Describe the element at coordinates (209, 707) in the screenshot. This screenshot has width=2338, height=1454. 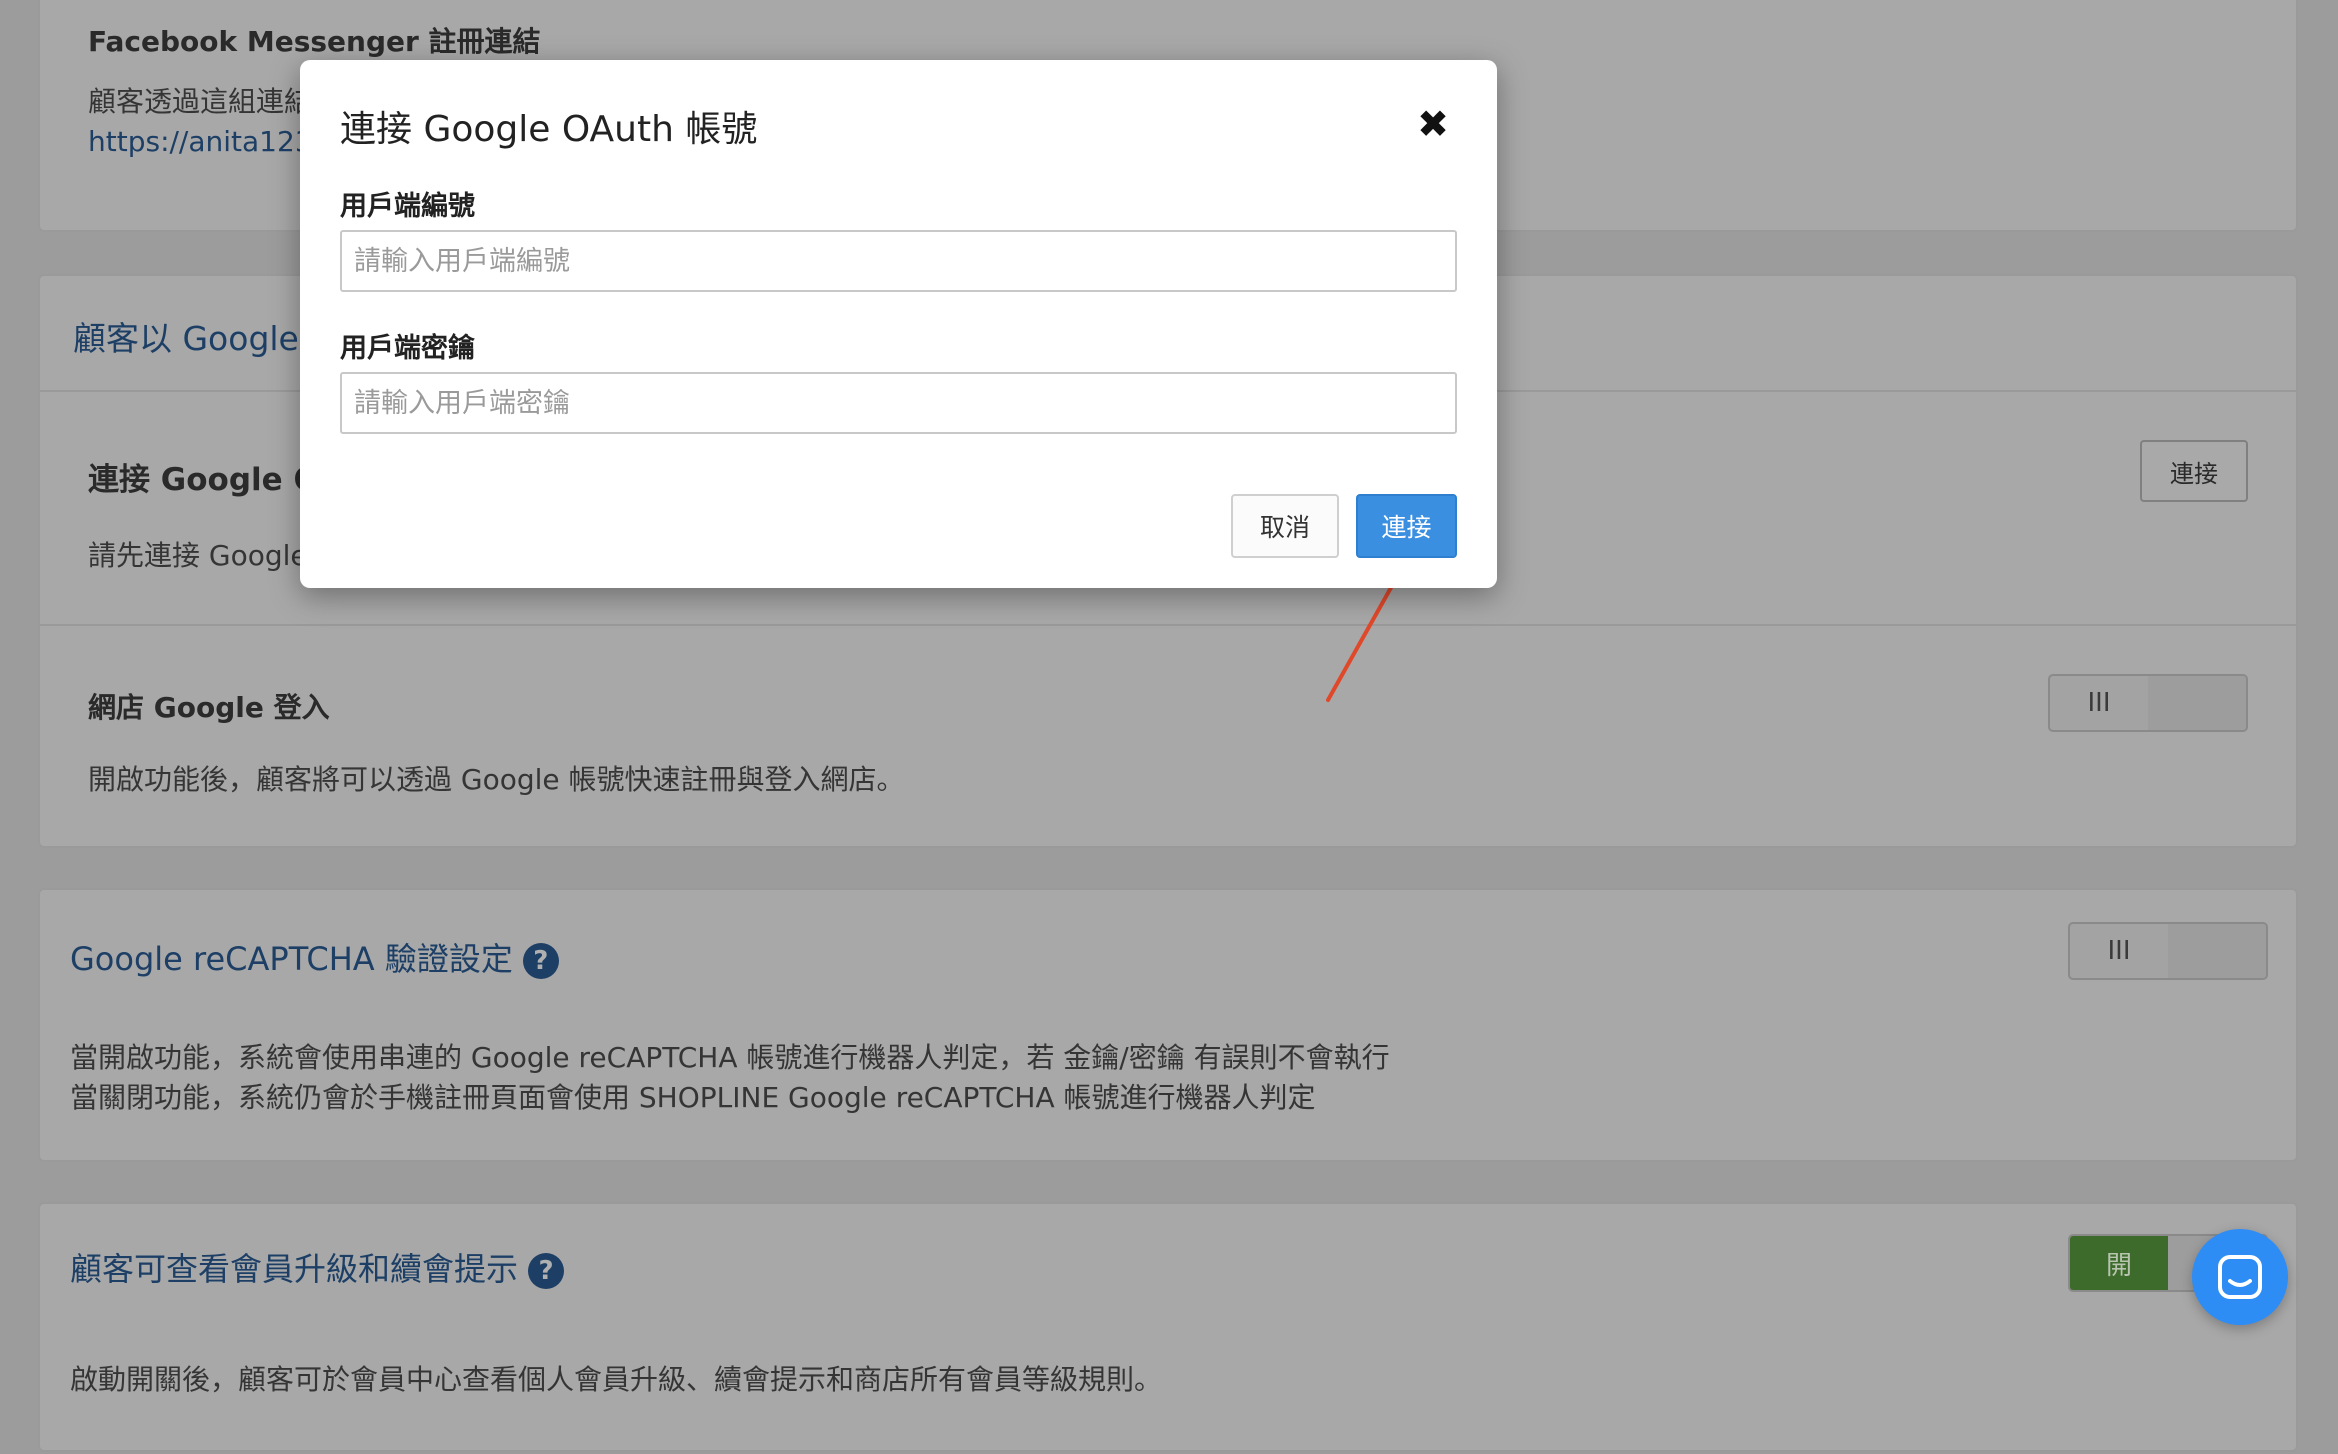
I see `store-google-login-title: 網店 Google 登入` at that location.